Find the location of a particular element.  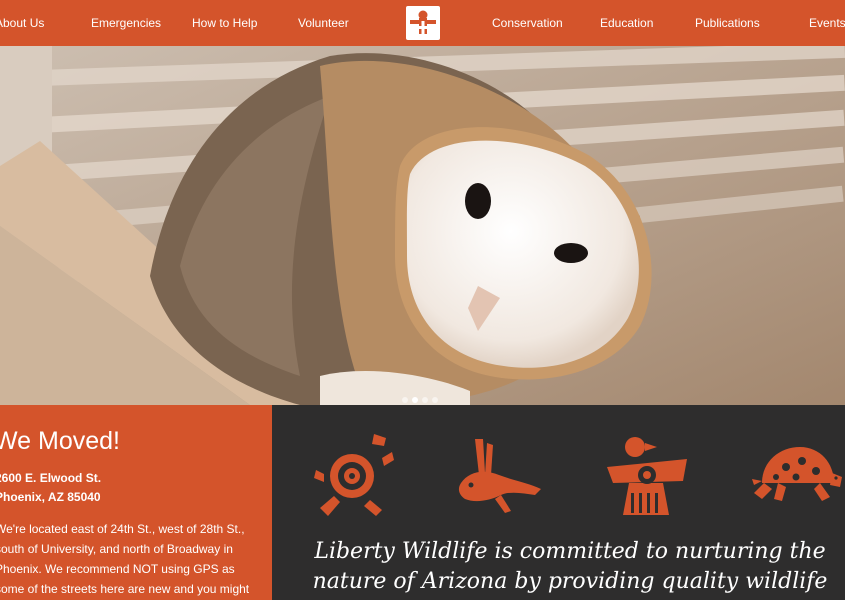

carousel-dot-active is located at coordinates (415, 400).